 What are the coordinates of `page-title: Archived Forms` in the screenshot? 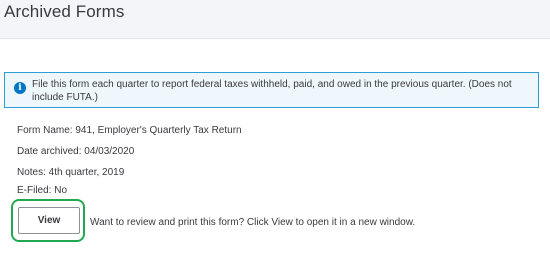 It's located at (64, 11).